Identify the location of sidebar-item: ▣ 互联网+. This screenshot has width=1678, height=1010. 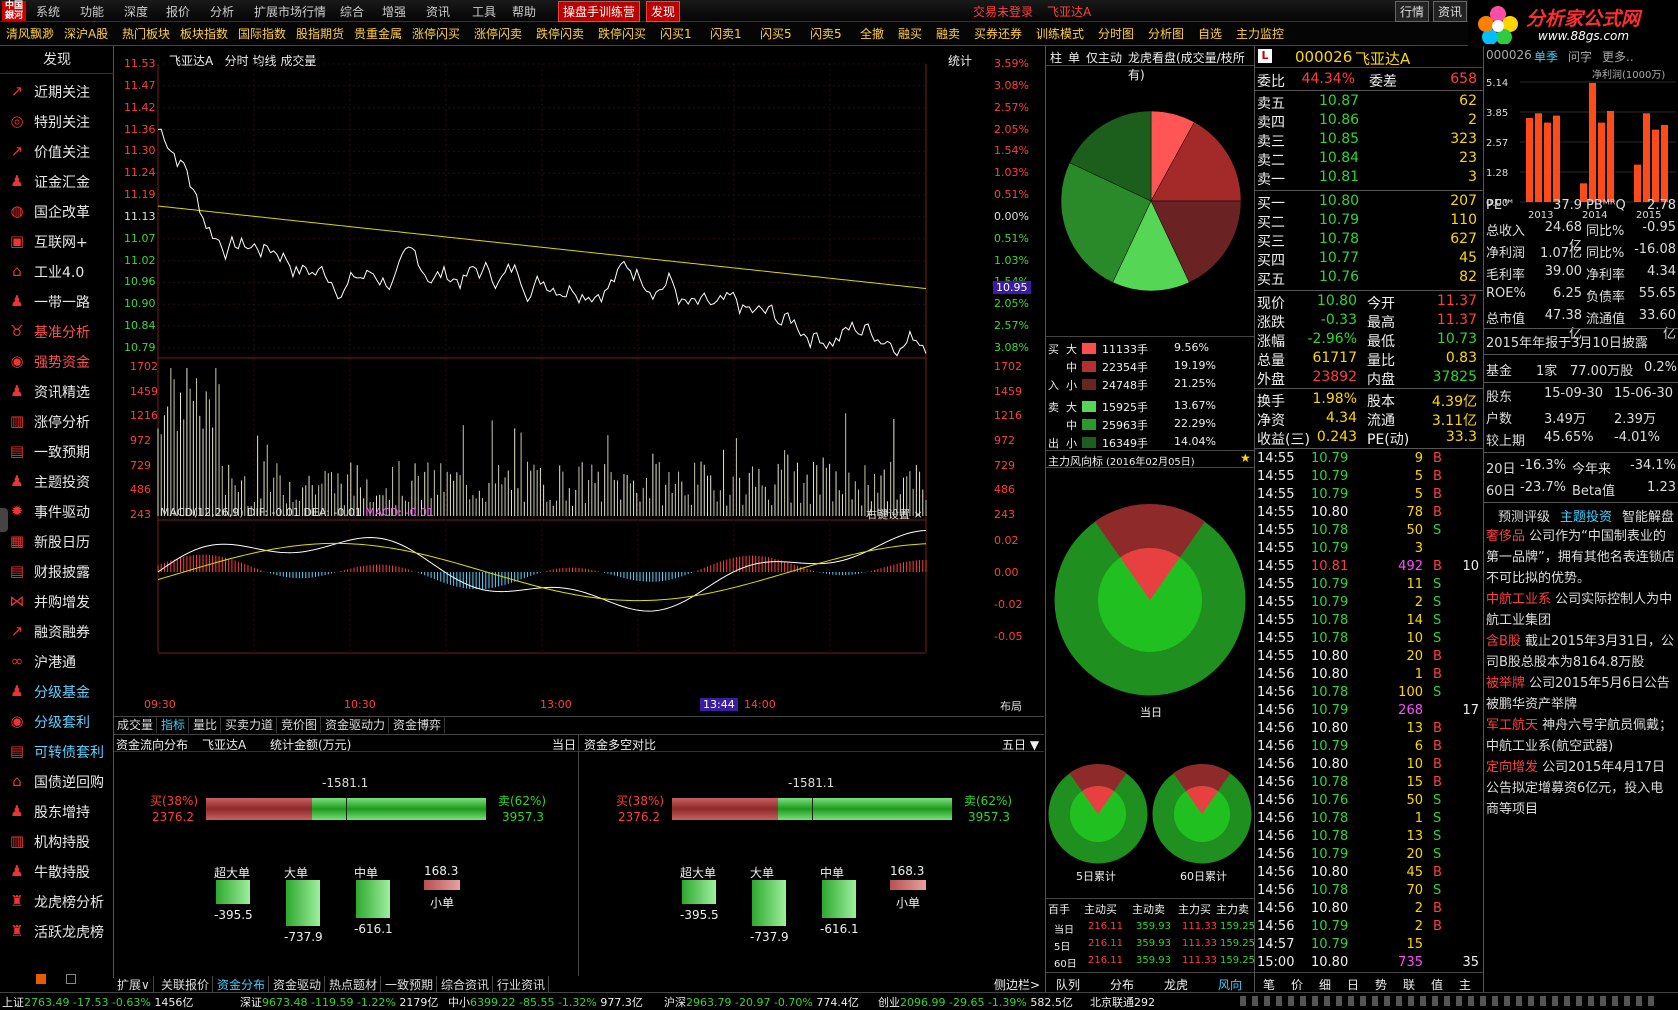
(57, 241).